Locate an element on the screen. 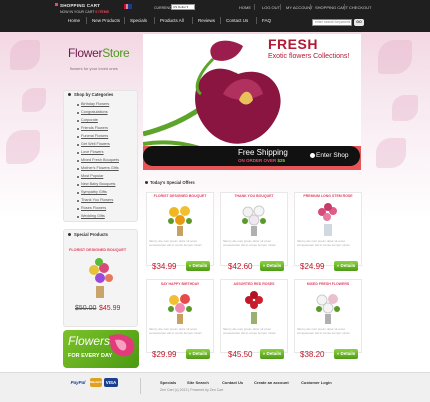  product-name: PREMIUM LONG STEM ROSE is located at coordinates (328, 196).